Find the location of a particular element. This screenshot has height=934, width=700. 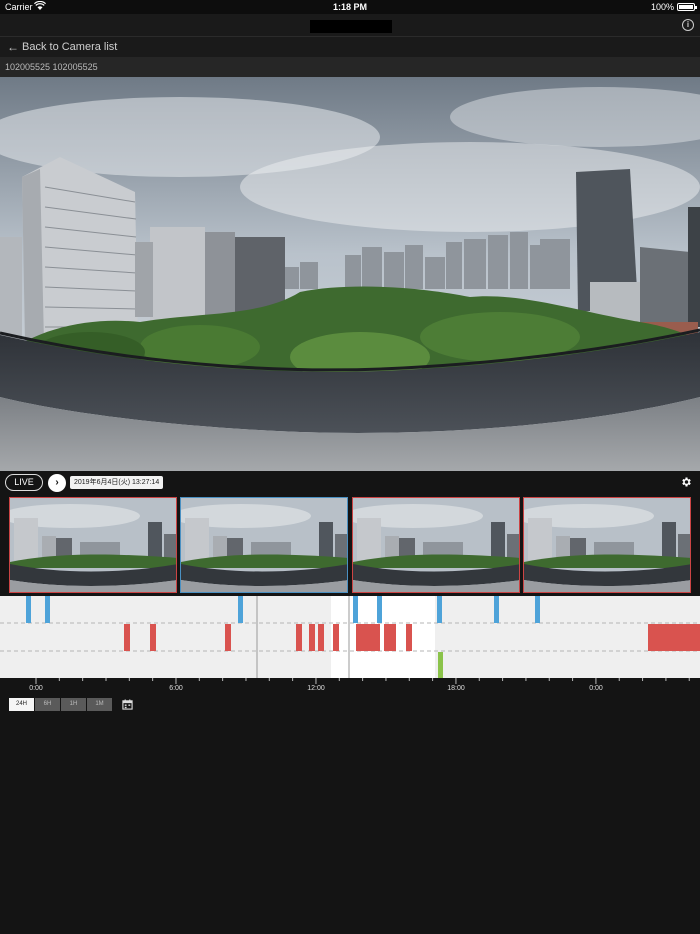

clock: 1:18 PM is located at coordinates (349, 7).